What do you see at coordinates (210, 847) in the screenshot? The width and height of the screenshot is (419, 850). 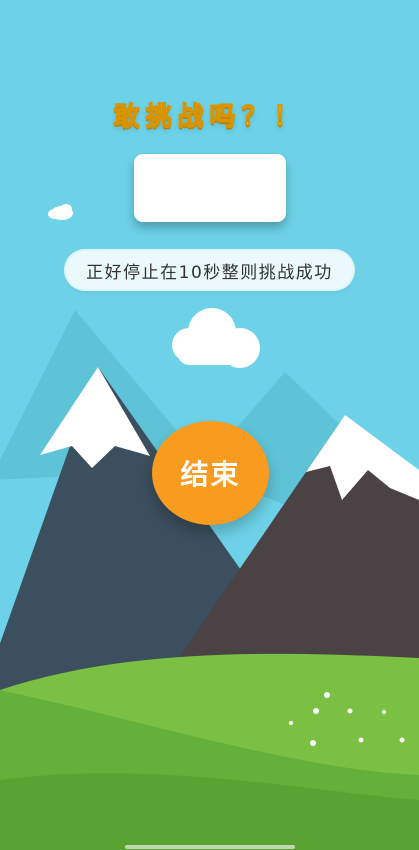 I see `home-indicator` at bounding box center [210, 847].